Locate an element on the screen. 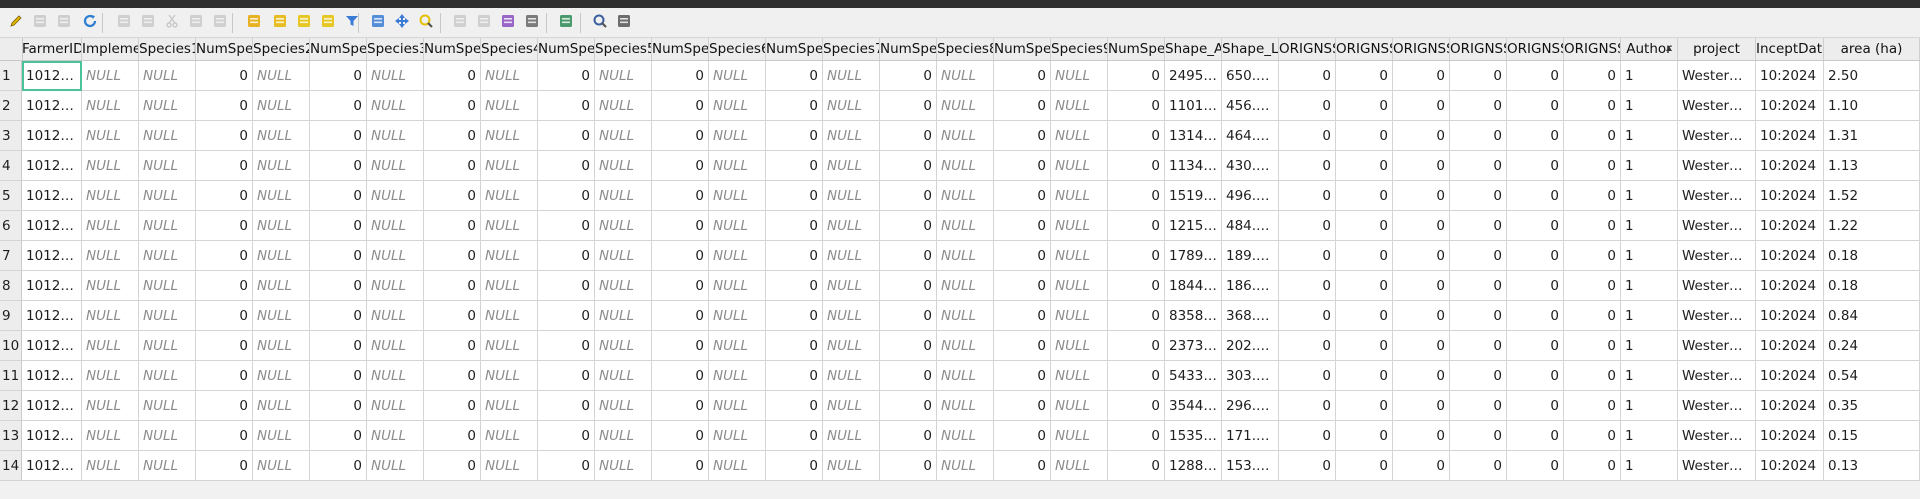  column-header-numspecies7: NumSpeci is located at coordinates (908, 49).